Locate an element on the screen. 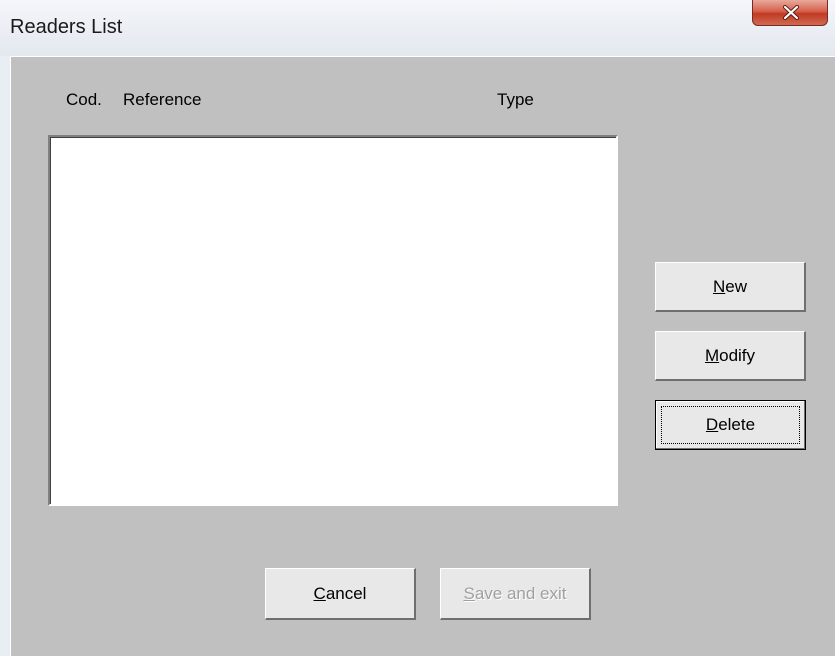 The width and height of the screenshot is (835, 656). new-button-mnemonic: N is located at coordinates (719, 286).